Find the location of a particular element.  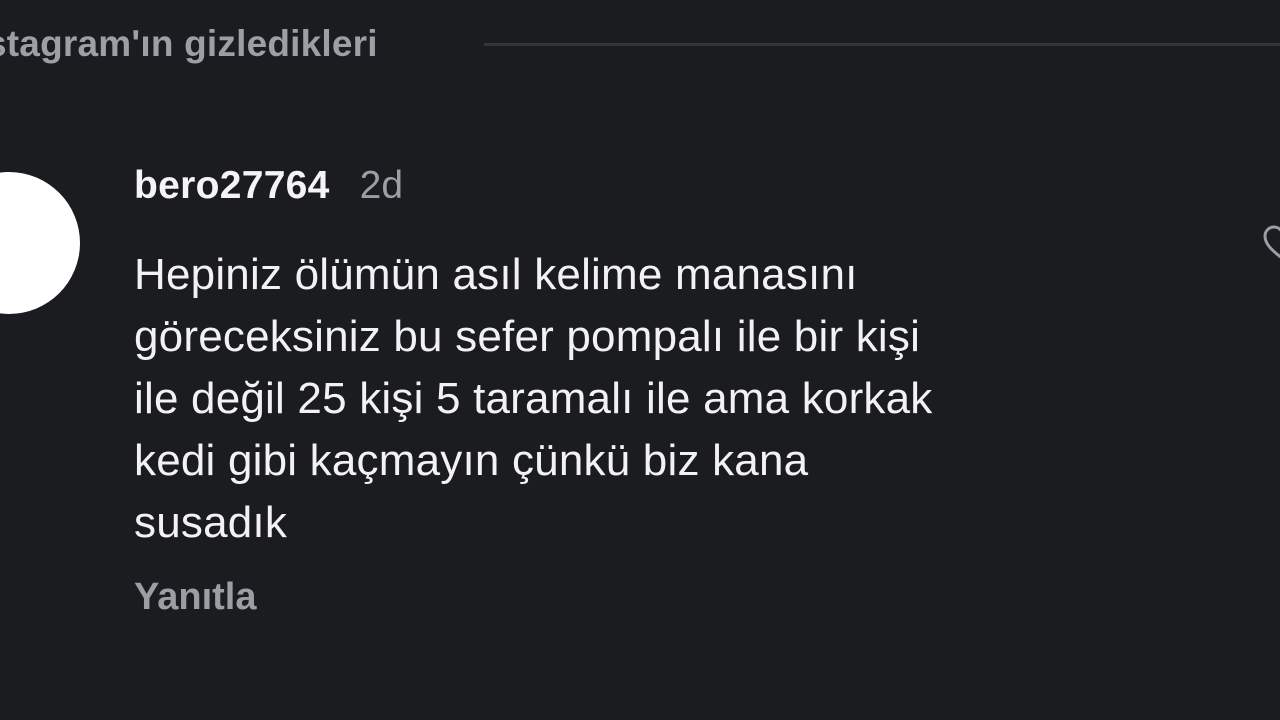

comment-text-line: kedi gibi kaçmayın çünkü biz kana is located at coordinates (471, 460).